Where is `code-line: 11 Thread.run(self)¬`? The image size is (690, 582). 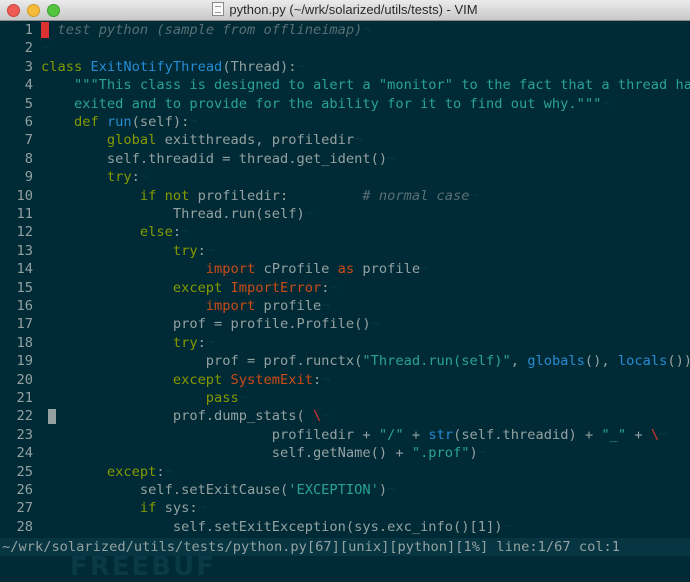
code-line: 11 Thread.run(self)¬ is located at coordinates (345, 214).